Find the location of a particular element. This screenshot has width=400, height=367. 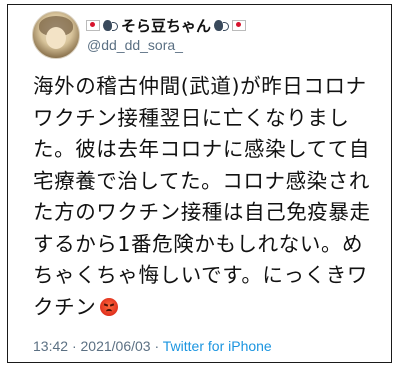

tweet-line: クチン is located at coordinates (65, 306).